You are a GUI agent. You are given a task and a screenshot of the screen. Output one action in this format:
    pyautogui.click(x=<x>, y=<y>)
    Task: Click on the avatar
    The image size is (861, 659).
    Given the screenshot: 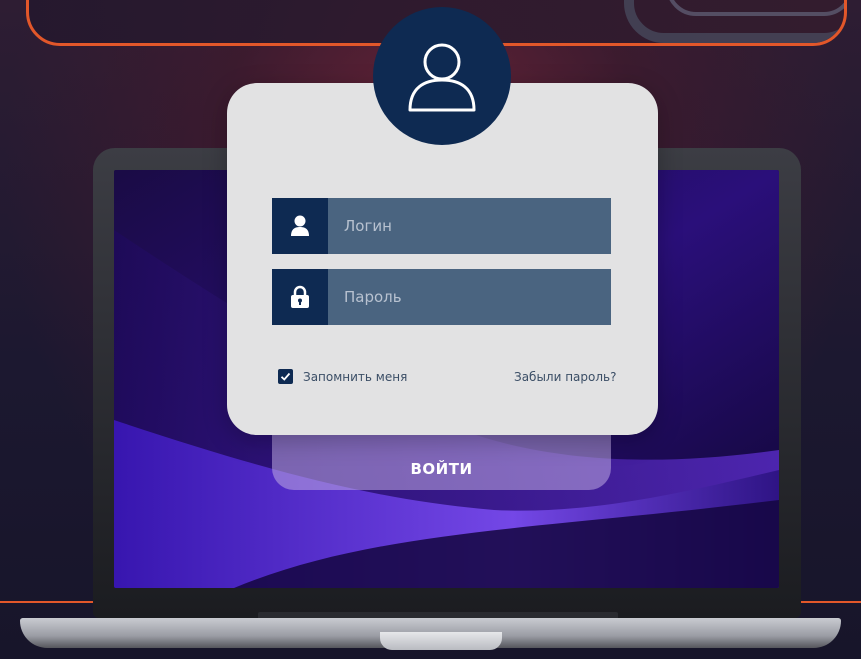 What is the action you would take?
    pyautogui.click(x=442, y=76)
    